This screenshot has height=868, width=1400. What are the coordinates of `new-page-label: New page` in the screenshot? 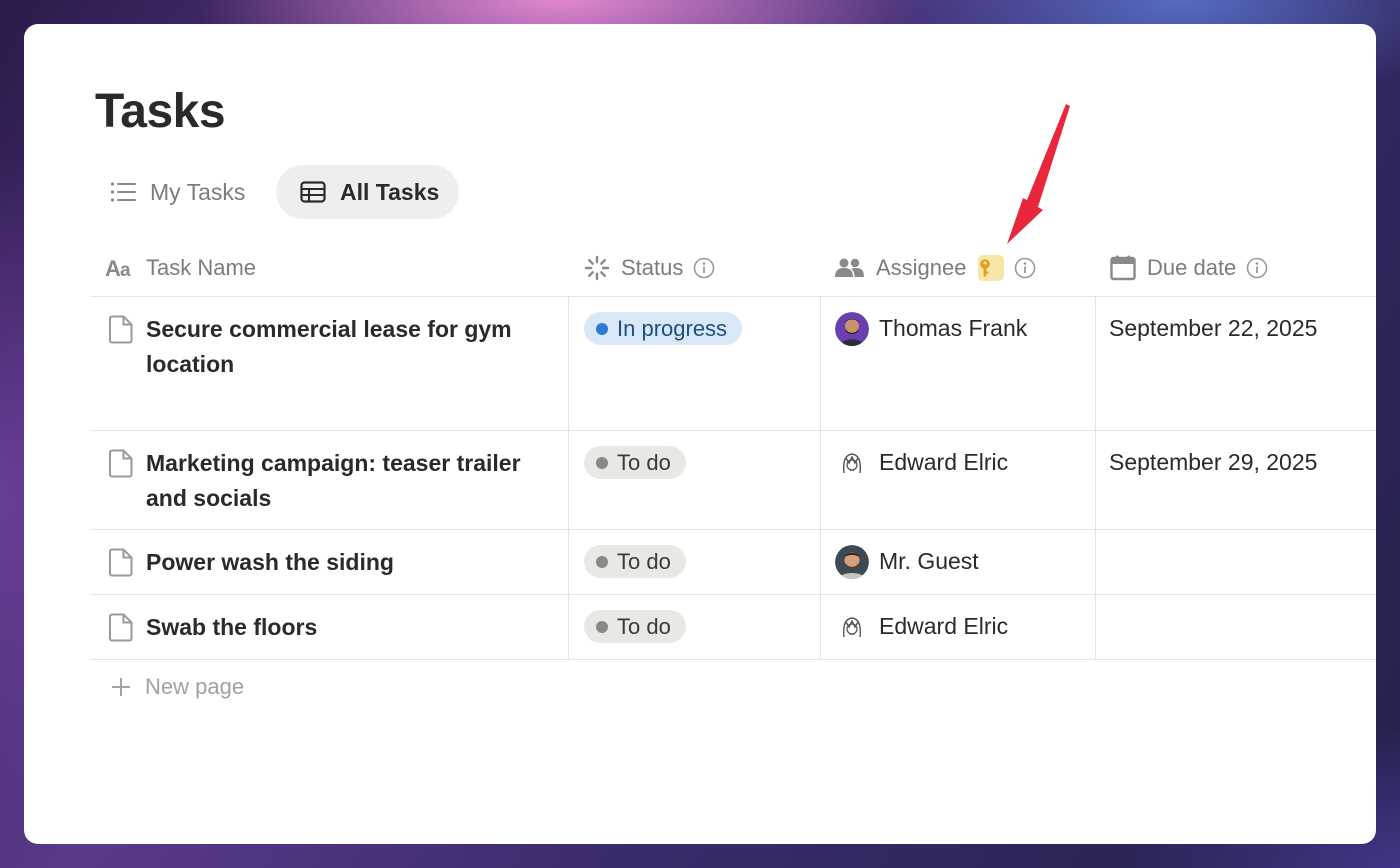 It's located at (195, 686).